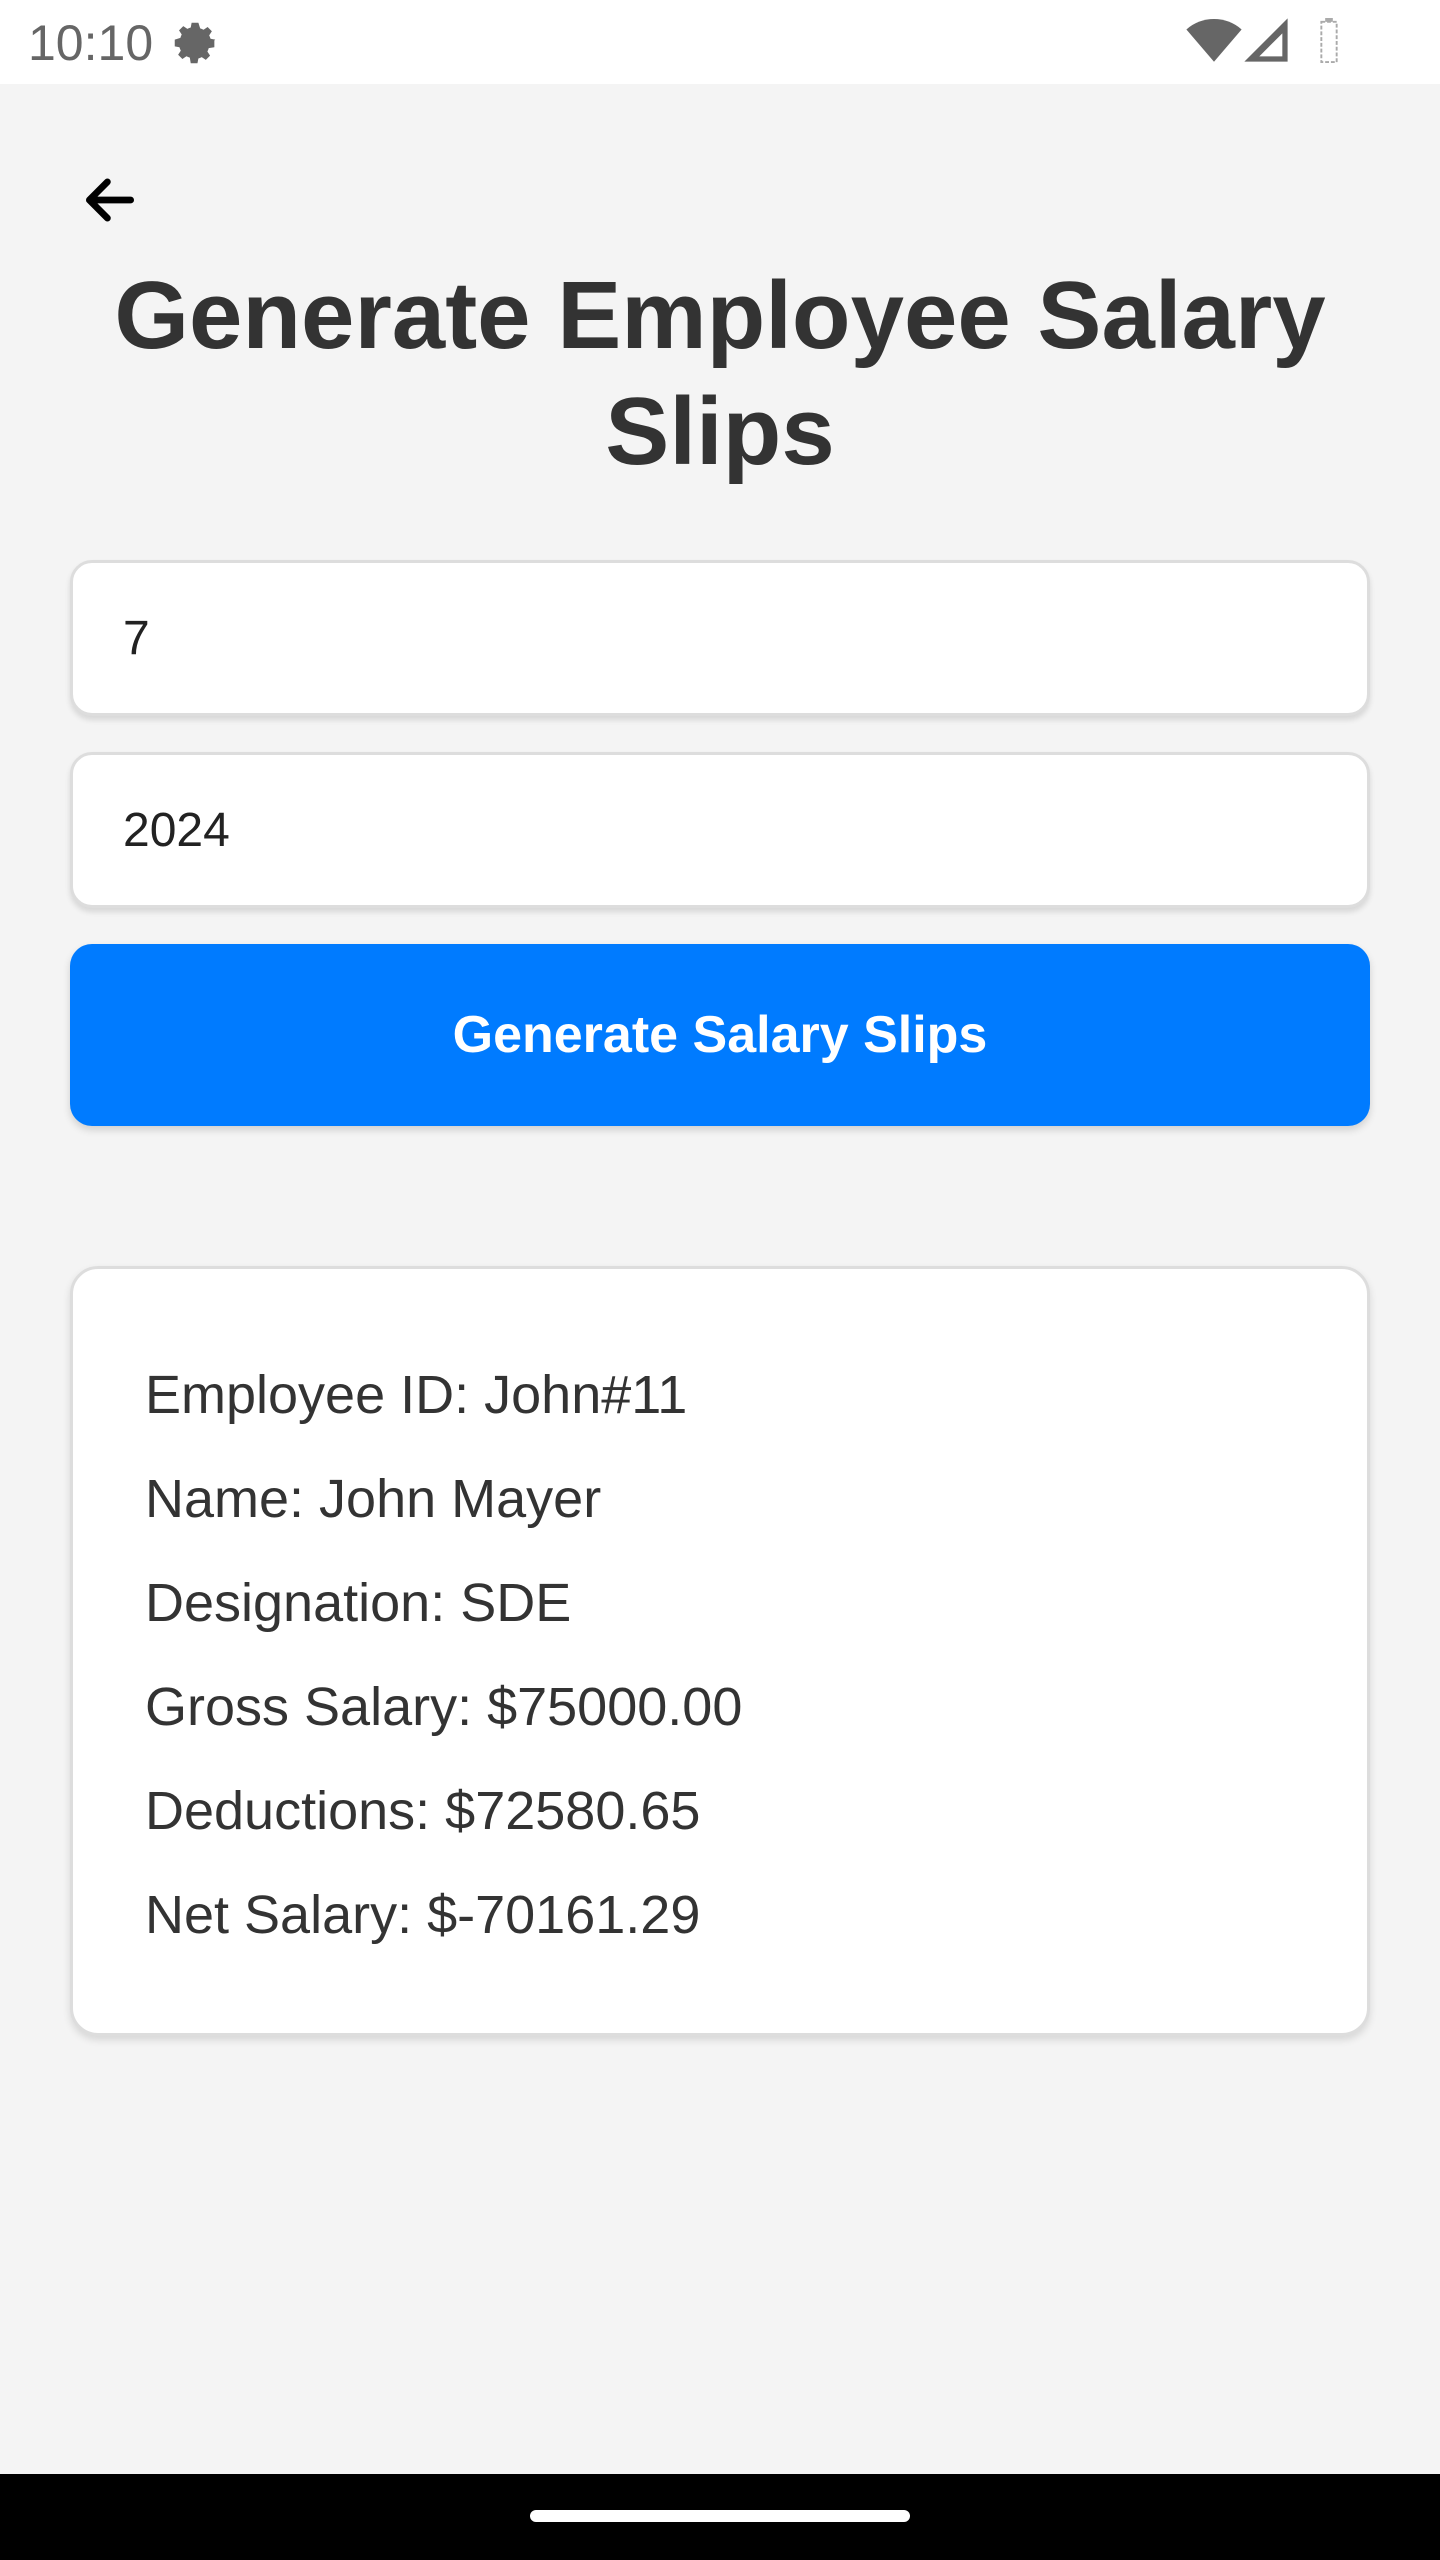 The height and width of the screenshot is (2560, 1440). What do you see at coordinates (720, 42) in the screenshot?
I see `status-bar: 10:10` at bounding box center [720, 42].